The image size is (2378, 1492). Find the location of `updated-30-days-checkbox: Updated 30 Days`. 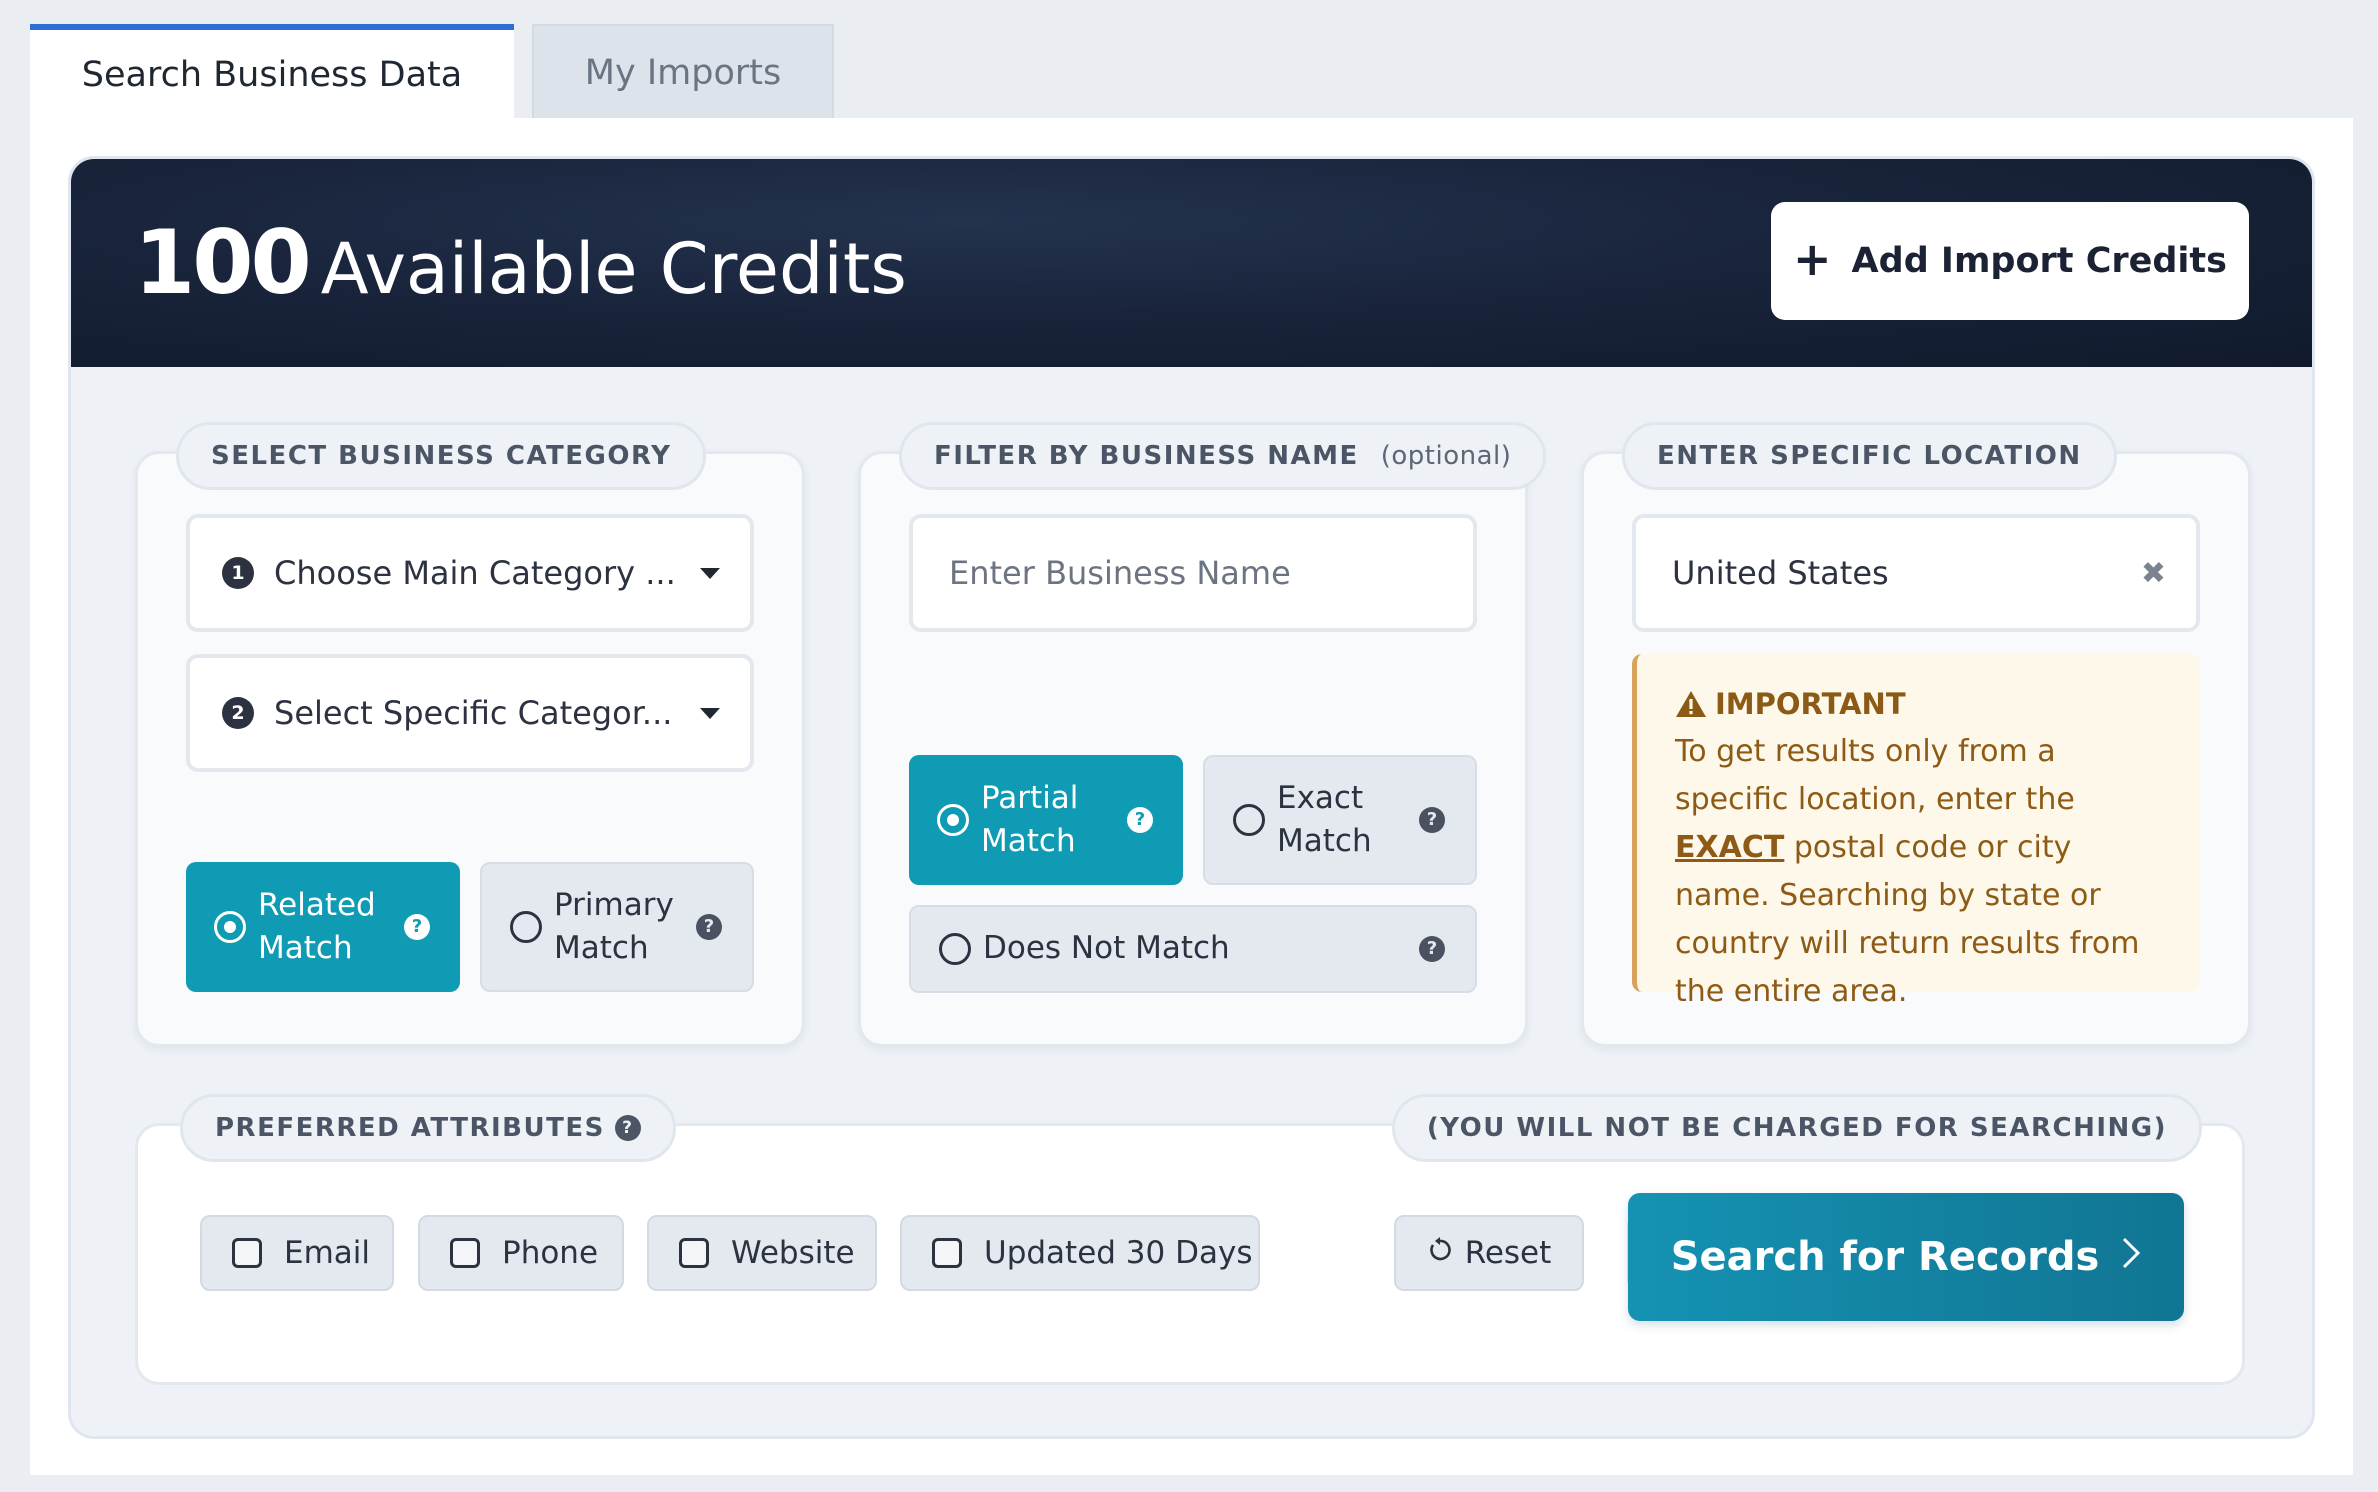

updated-30-days-checkbox: Updated 30 Days is located at coordinates (1080, 1253).